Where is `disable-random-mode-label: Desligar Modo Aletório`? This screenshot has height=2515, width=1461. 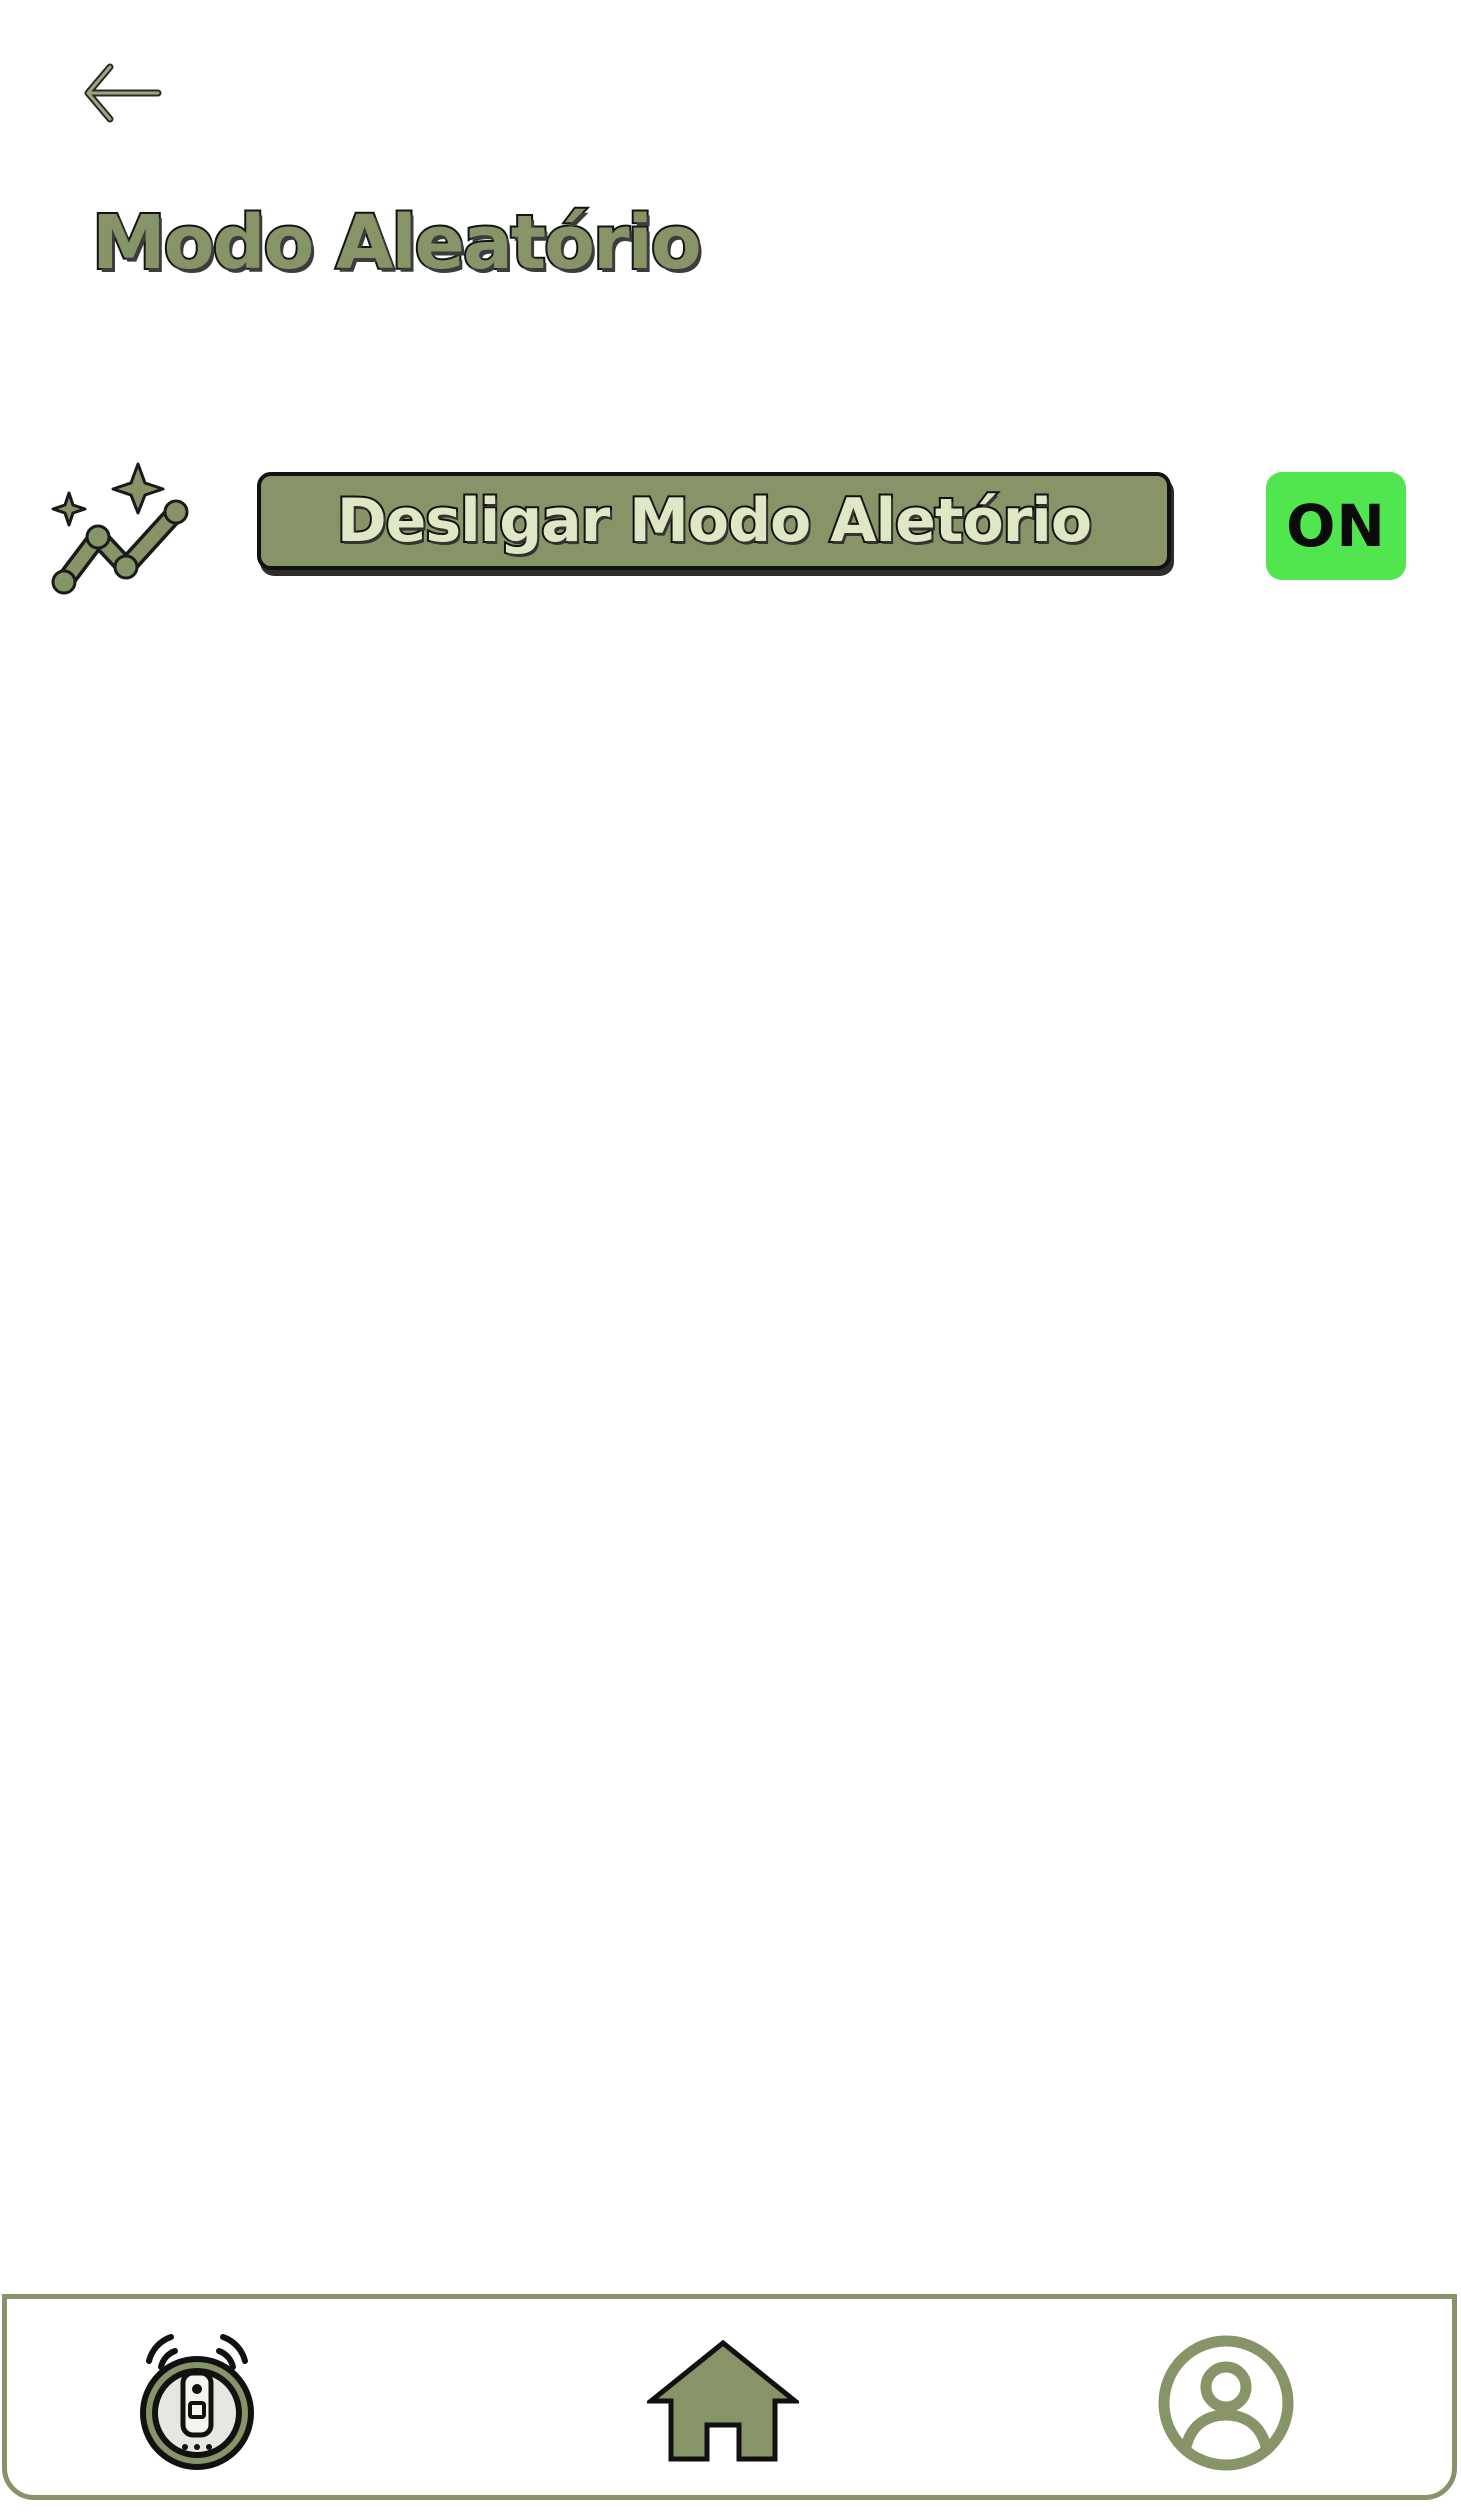
disable-random-mode-label: Desligar Modo Aletório is located at coordinates (714, 521).